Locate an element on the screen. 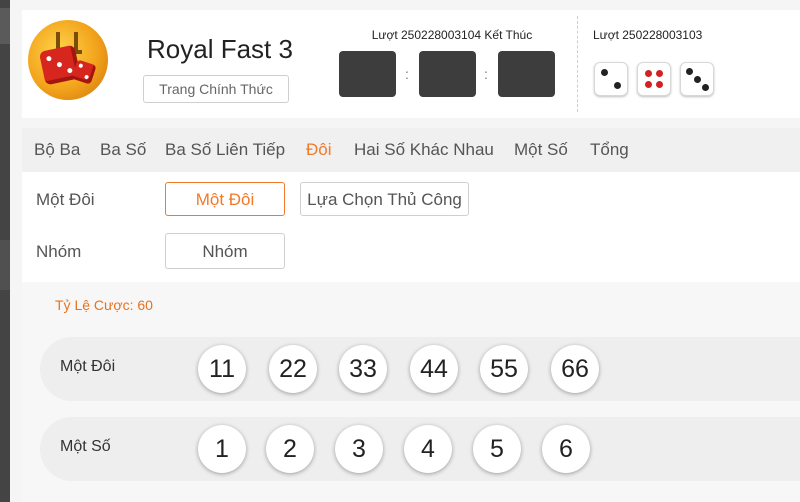 The height and width of the screenshot is (502, 800). tab-doi: Đôi is located at coordinates (319, 150).